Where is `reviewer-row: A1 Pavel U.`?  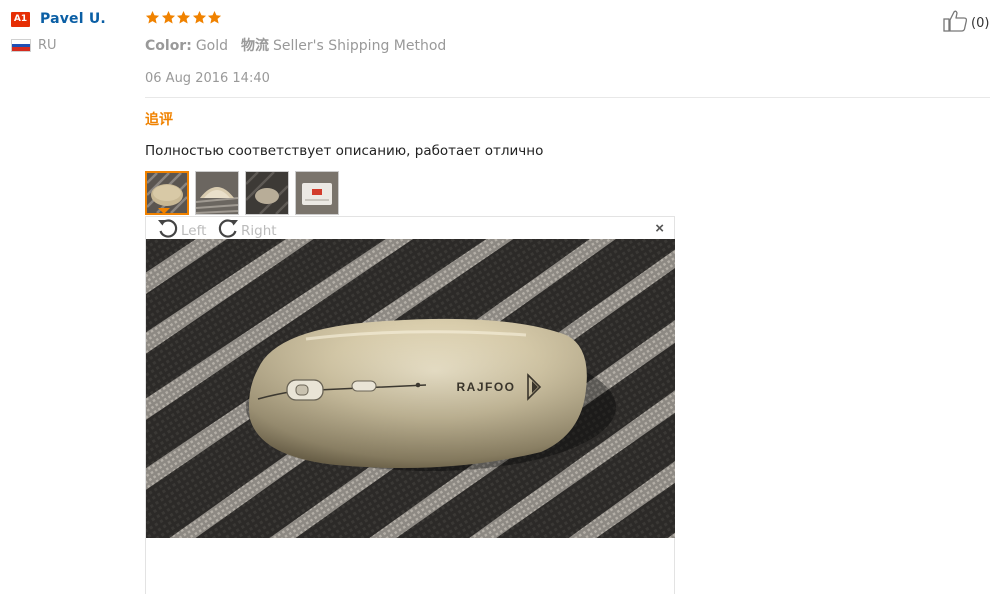
reviewer-row: A1 Pavel U. is located at coordinates (71, 19).